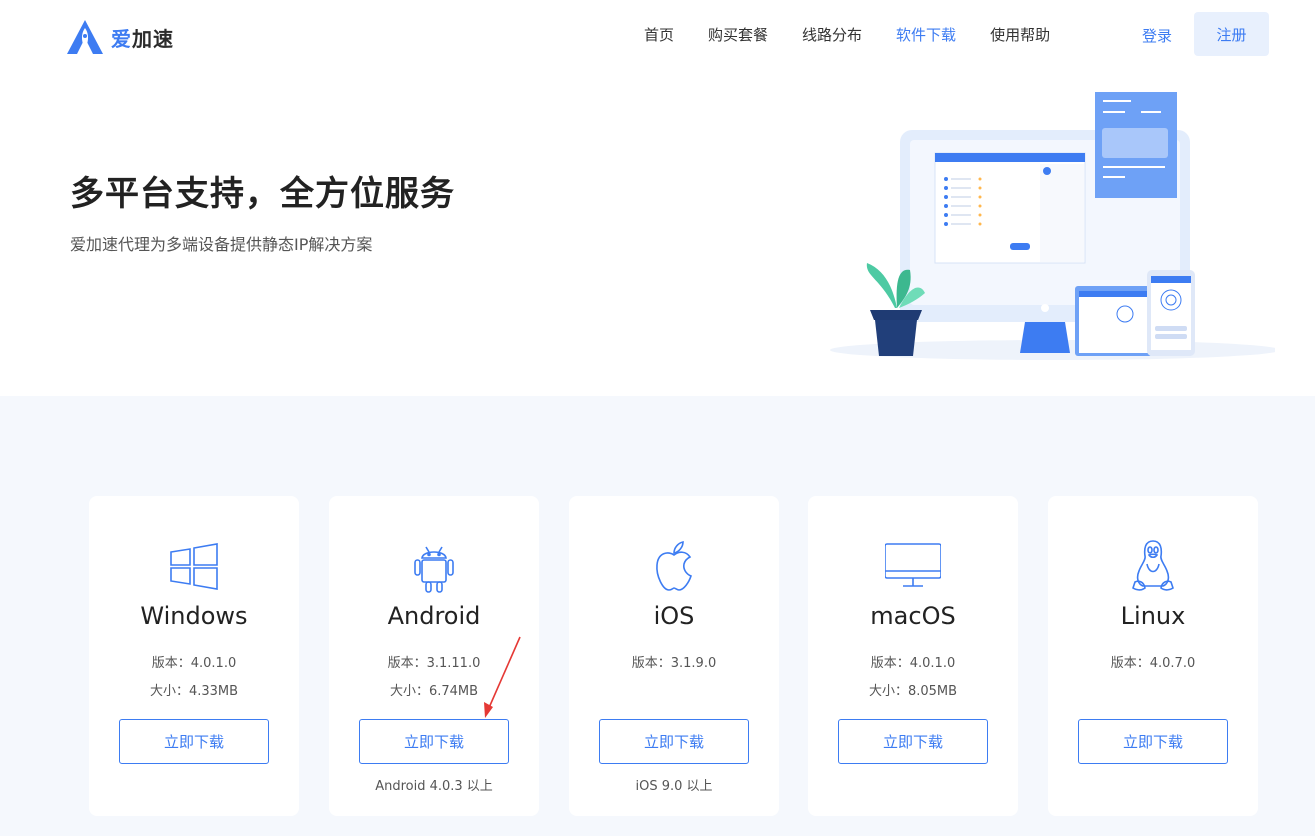 This screenshot has height=836, width=1315. What do you see at coordinates (434, 741) in the screenshot?
I see `download-button-android: 立即下载` at bounding box center [434, 741].